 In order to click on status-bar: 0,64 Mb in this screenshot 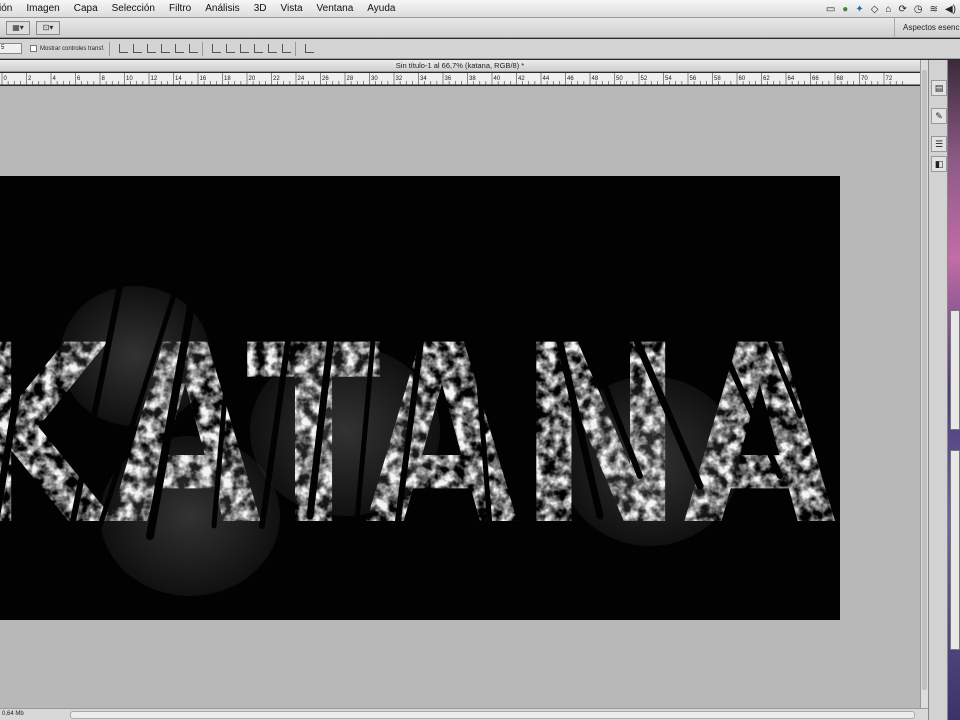, I will do `click(464, 714)`.